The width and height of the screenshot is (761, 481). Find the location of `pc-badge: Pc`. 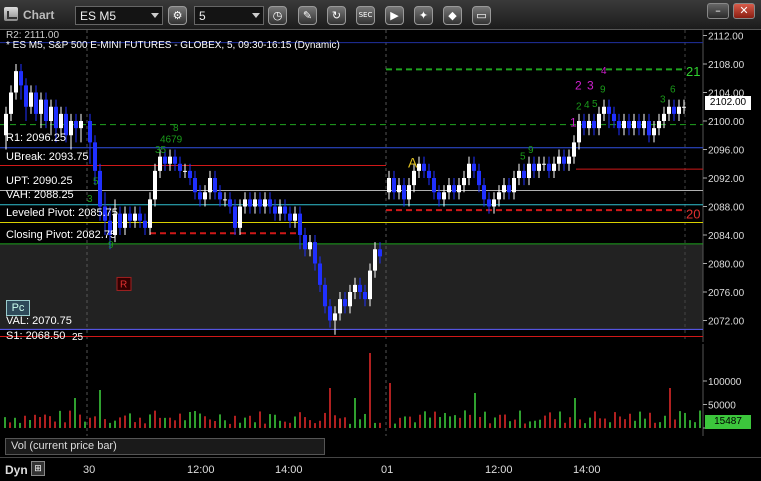

pc-badge: Pc is located at coordinates (18, 308).